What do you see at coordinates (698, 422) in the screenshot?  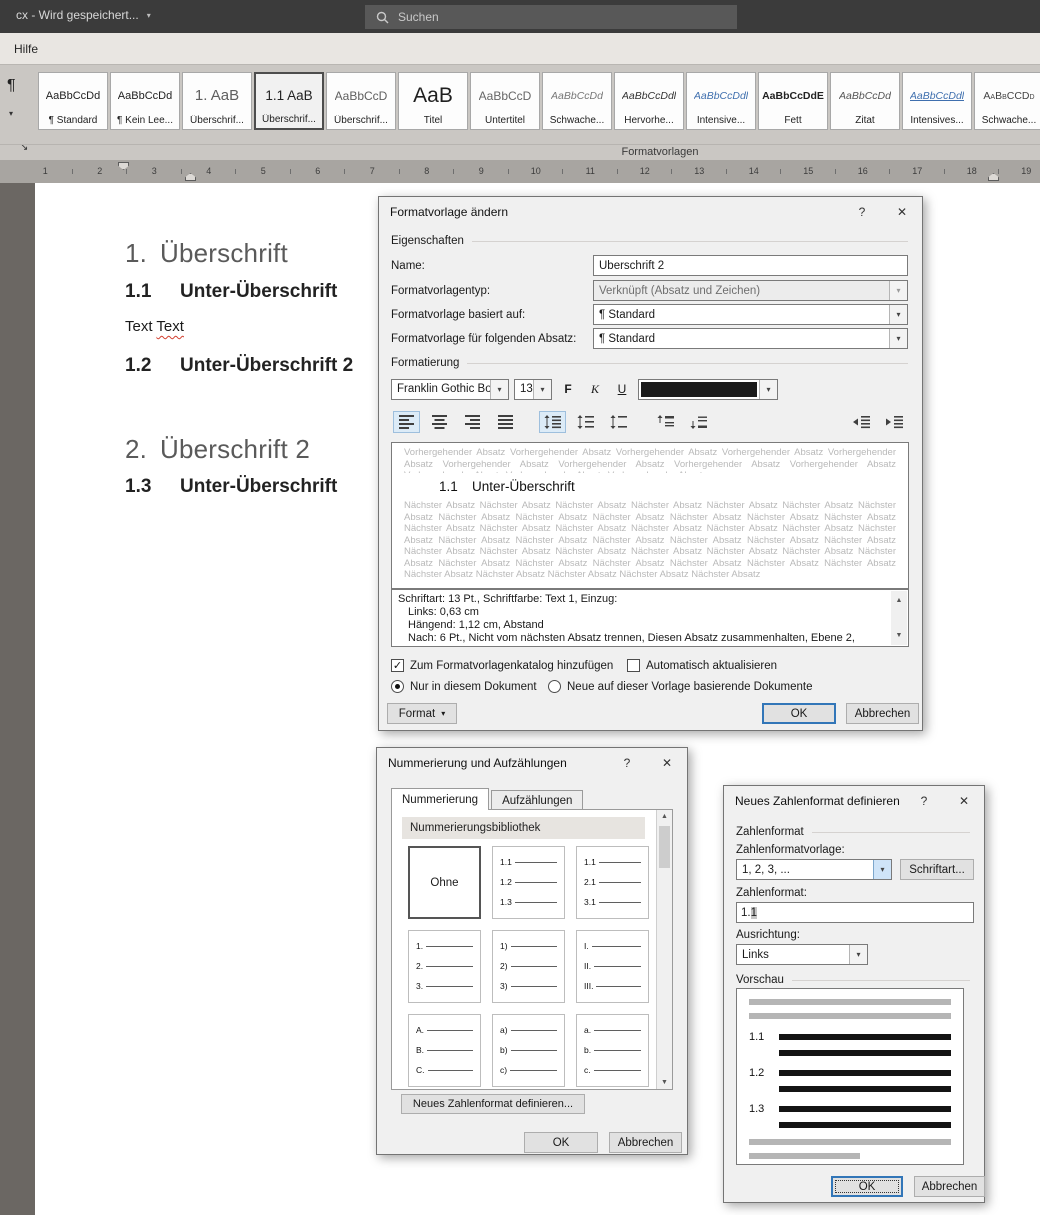 I see `increase-space-after-button` at bounding box center [698, 422].